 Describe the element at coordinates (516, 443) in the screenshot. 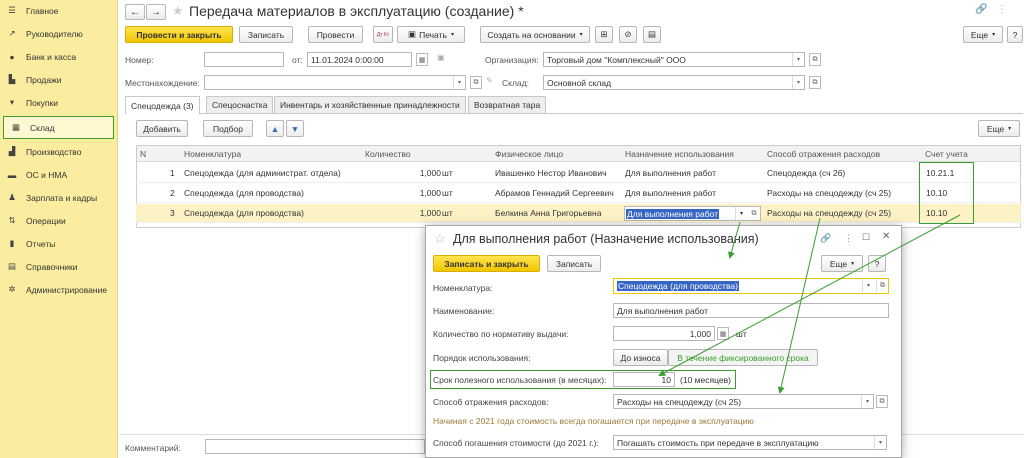

I see `repayment-label: Способ погашения стоимости (до 2021 г.):` at that location.